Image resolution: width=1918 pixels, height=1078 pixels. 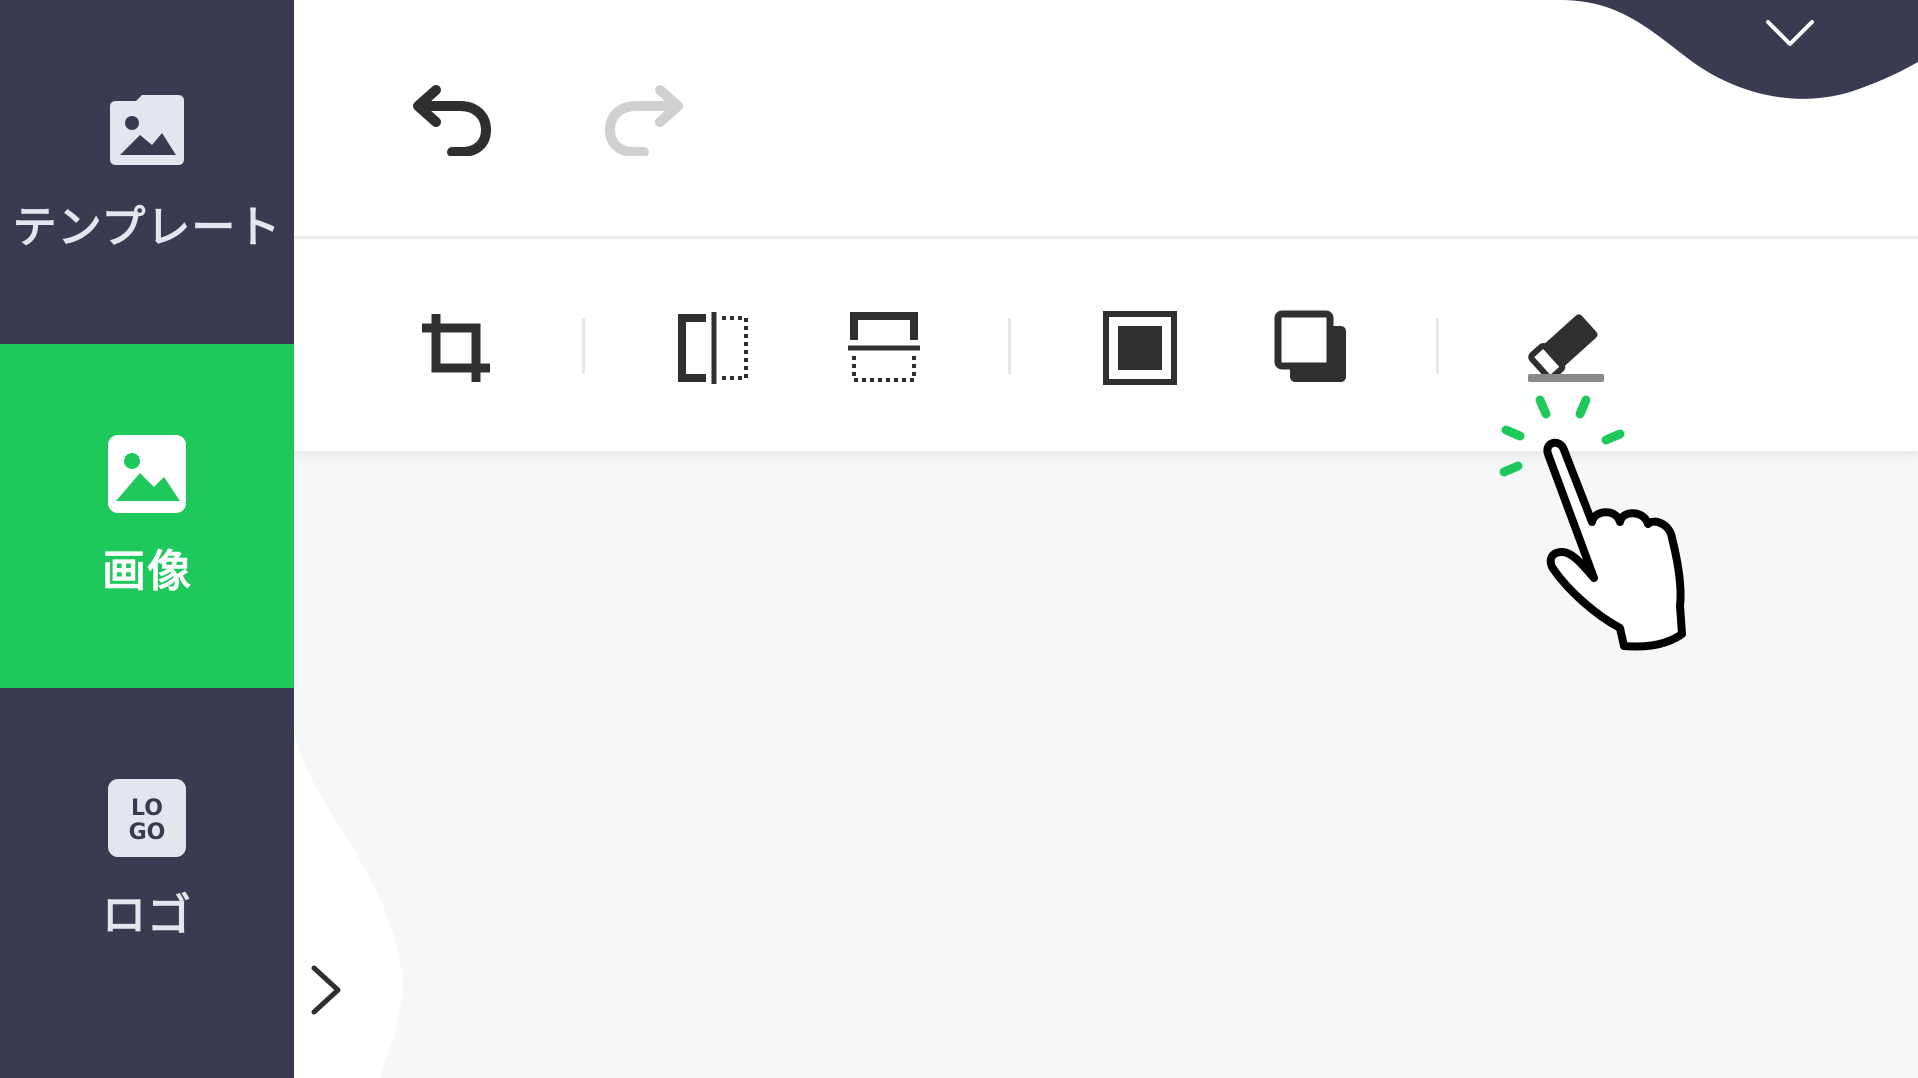 What do you see at coordinates (714, 348) in the screenshot?
I see `flip-horizontal-icon` at bounding box center [714, 348].